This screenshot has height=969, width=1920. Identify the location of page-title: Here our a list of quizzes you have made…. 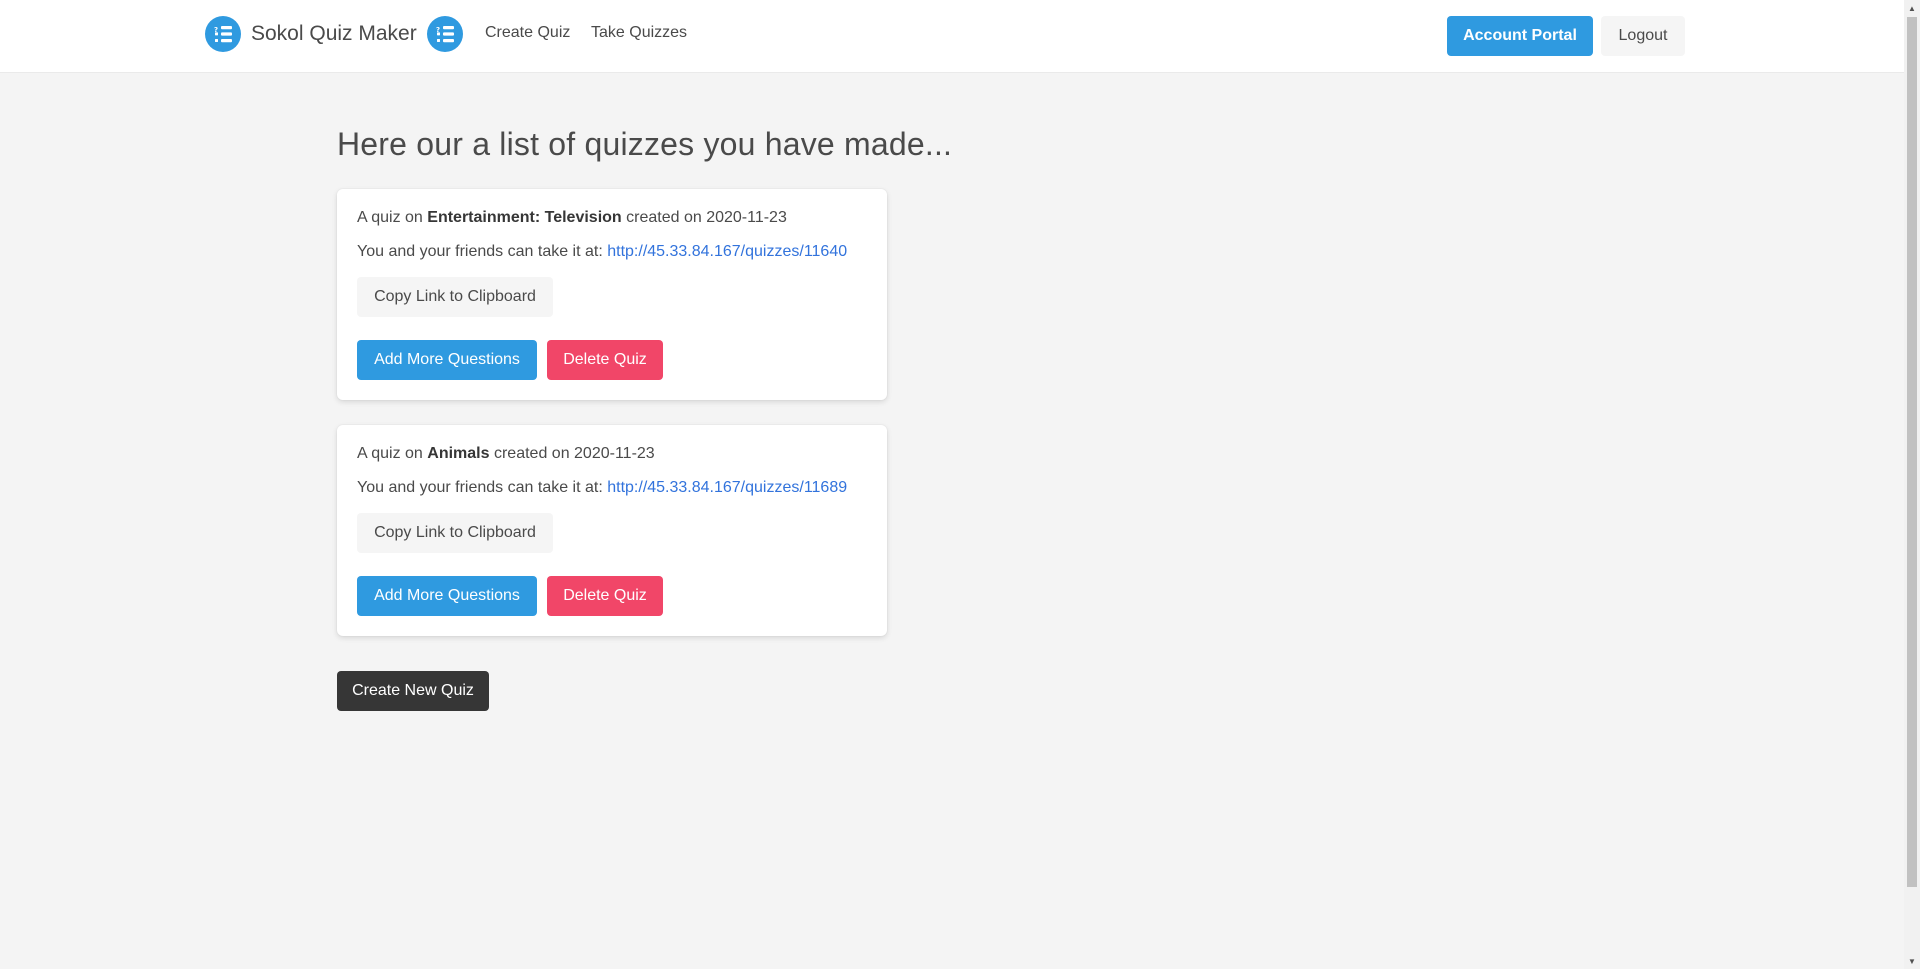
(645, 144).